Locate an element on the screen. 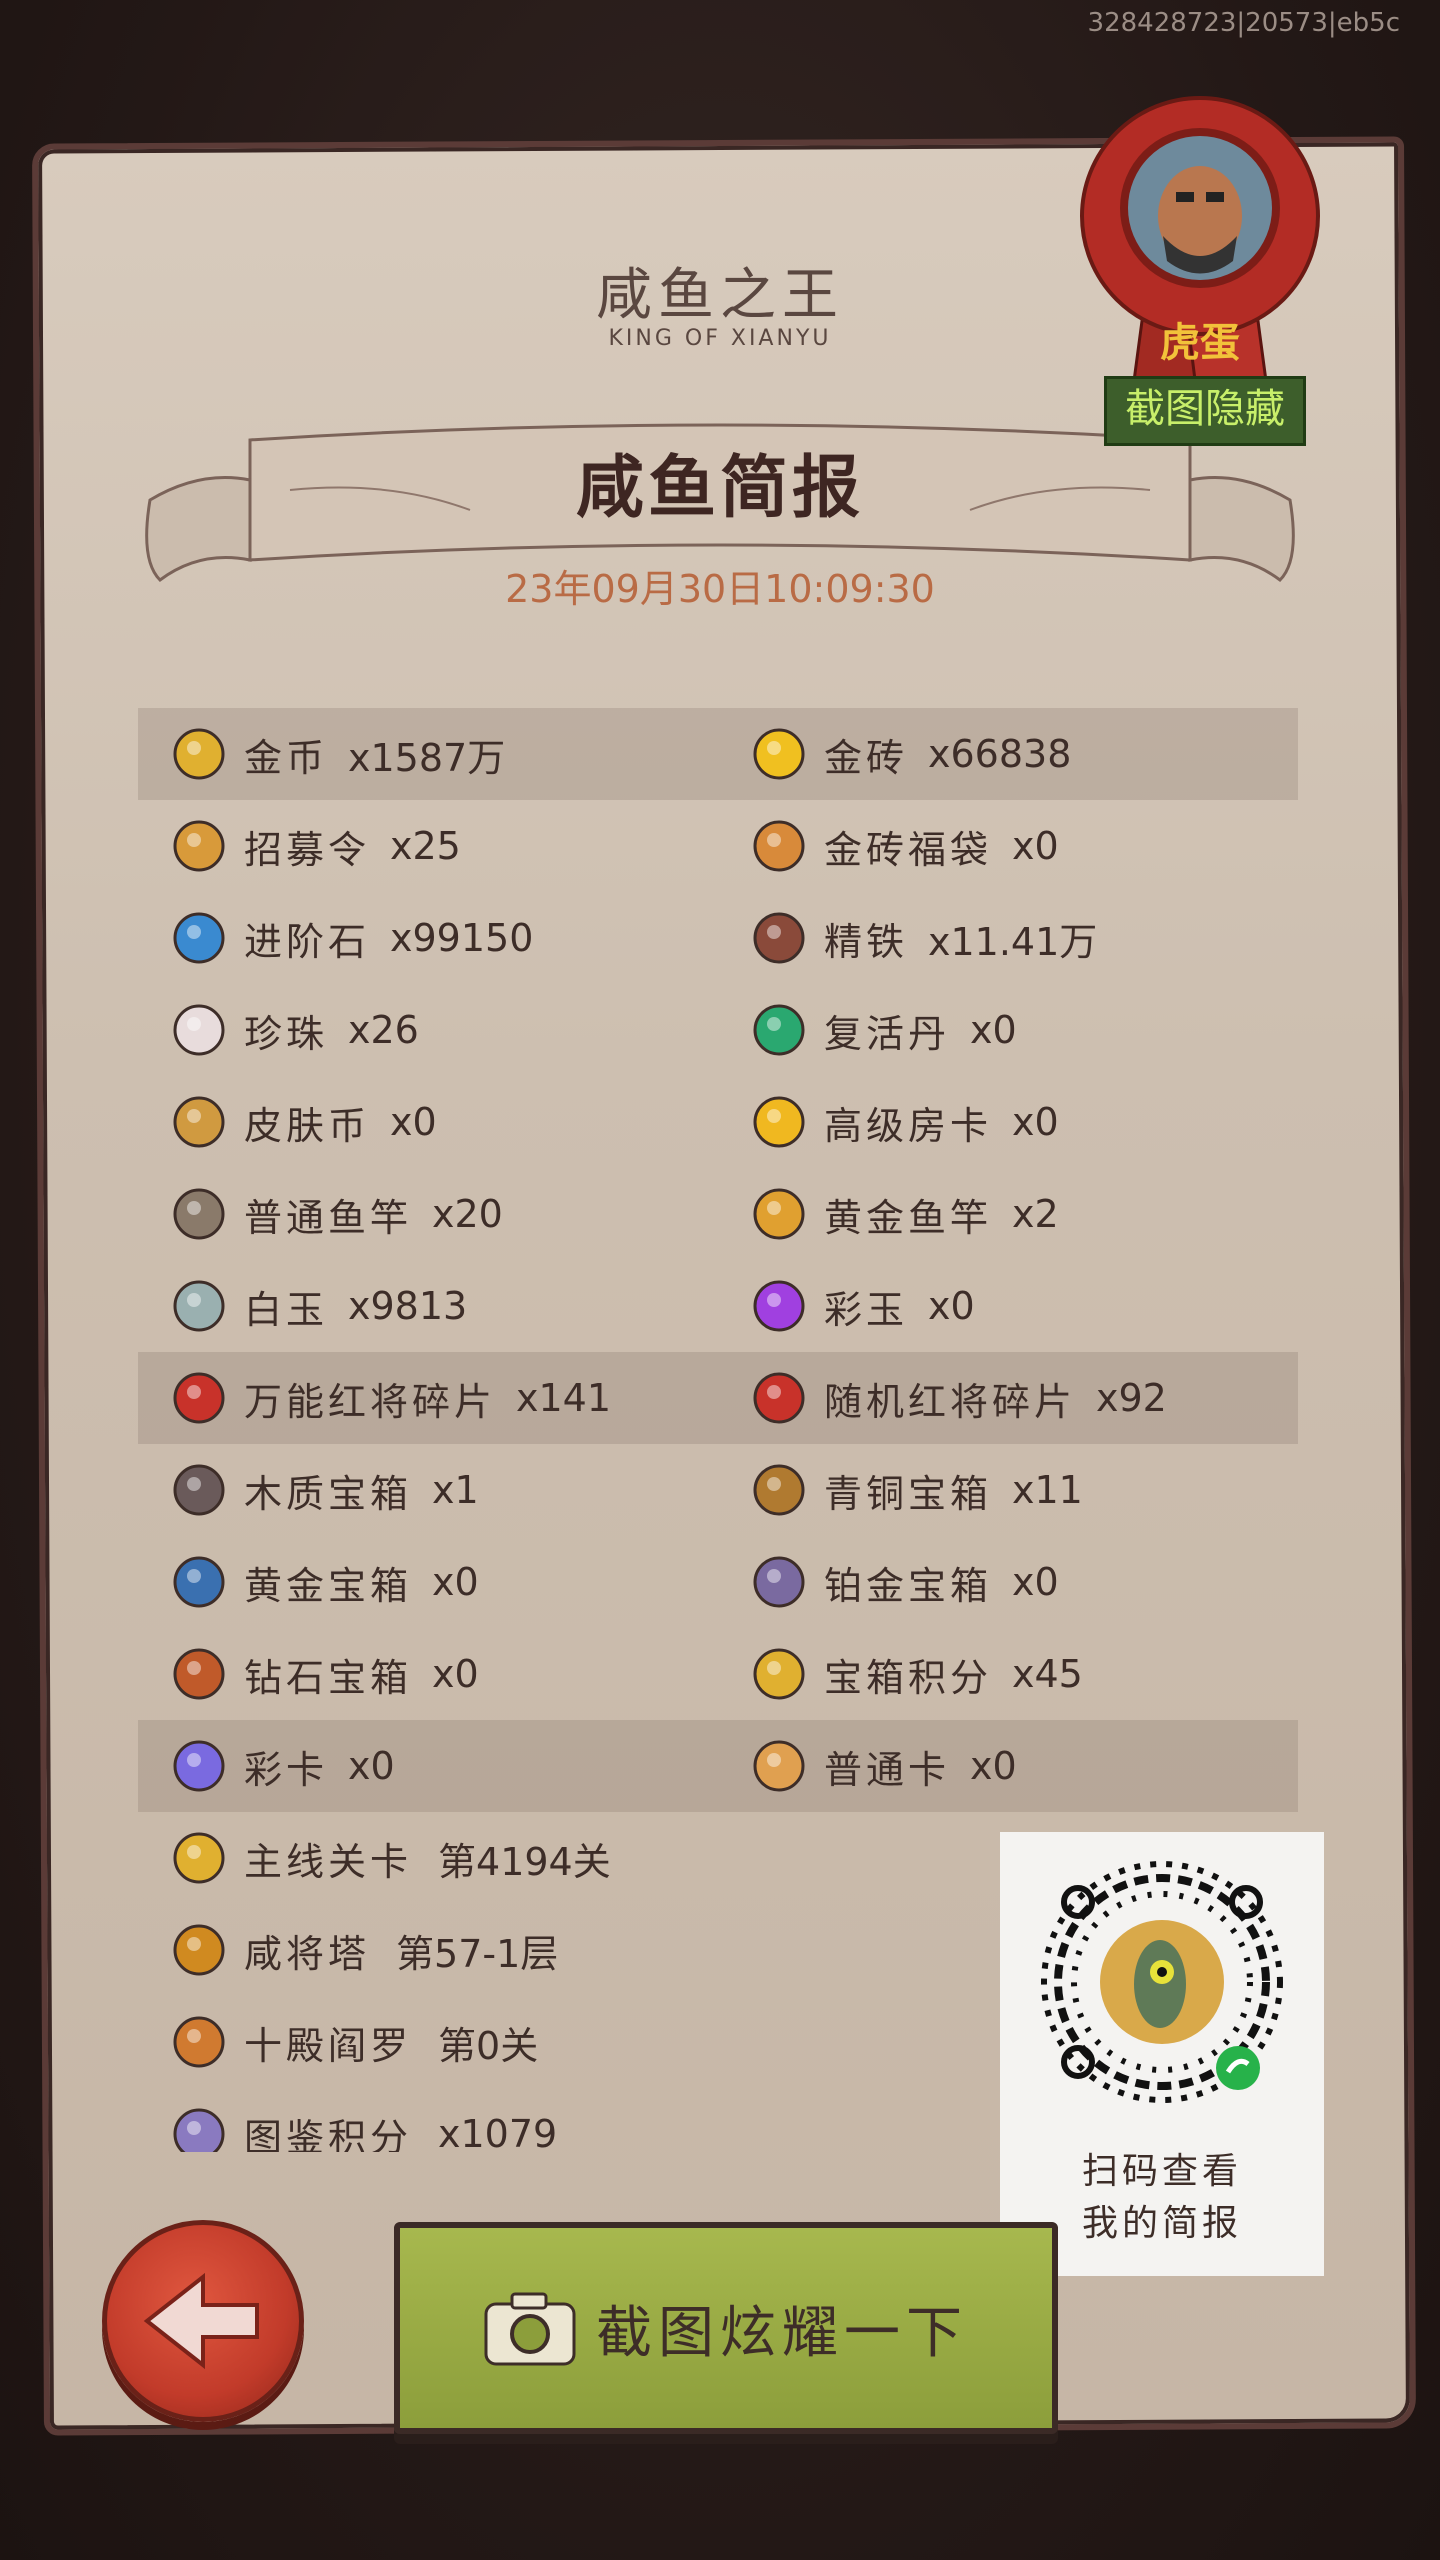 This screenshot has height=2560, width=1440. resource-item: 金币 x1587万 is located at coordinates (337, 754).